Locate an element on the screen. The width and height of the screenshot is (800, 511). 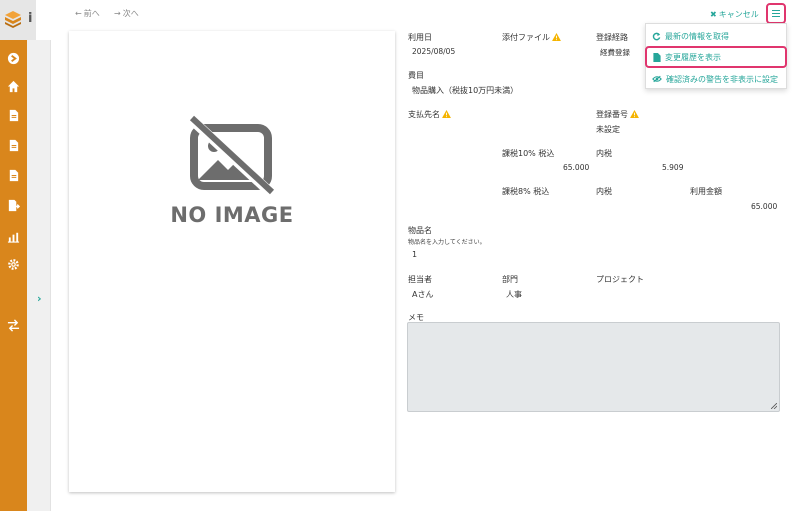
menu-item-label: 確認済みの警告を非表示に設定 is located at coordinates (722, 79).